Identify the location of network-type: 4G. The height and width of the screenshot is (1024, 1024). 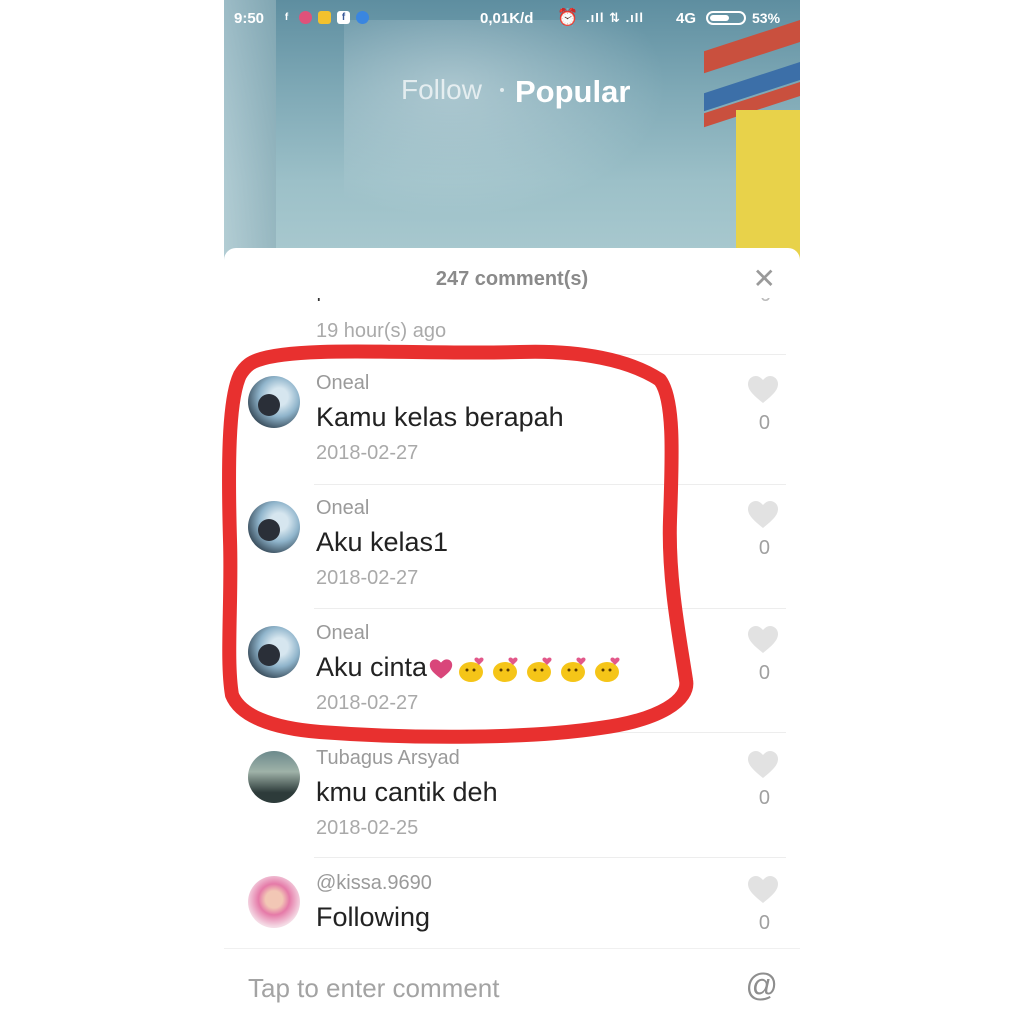
(686, 18).